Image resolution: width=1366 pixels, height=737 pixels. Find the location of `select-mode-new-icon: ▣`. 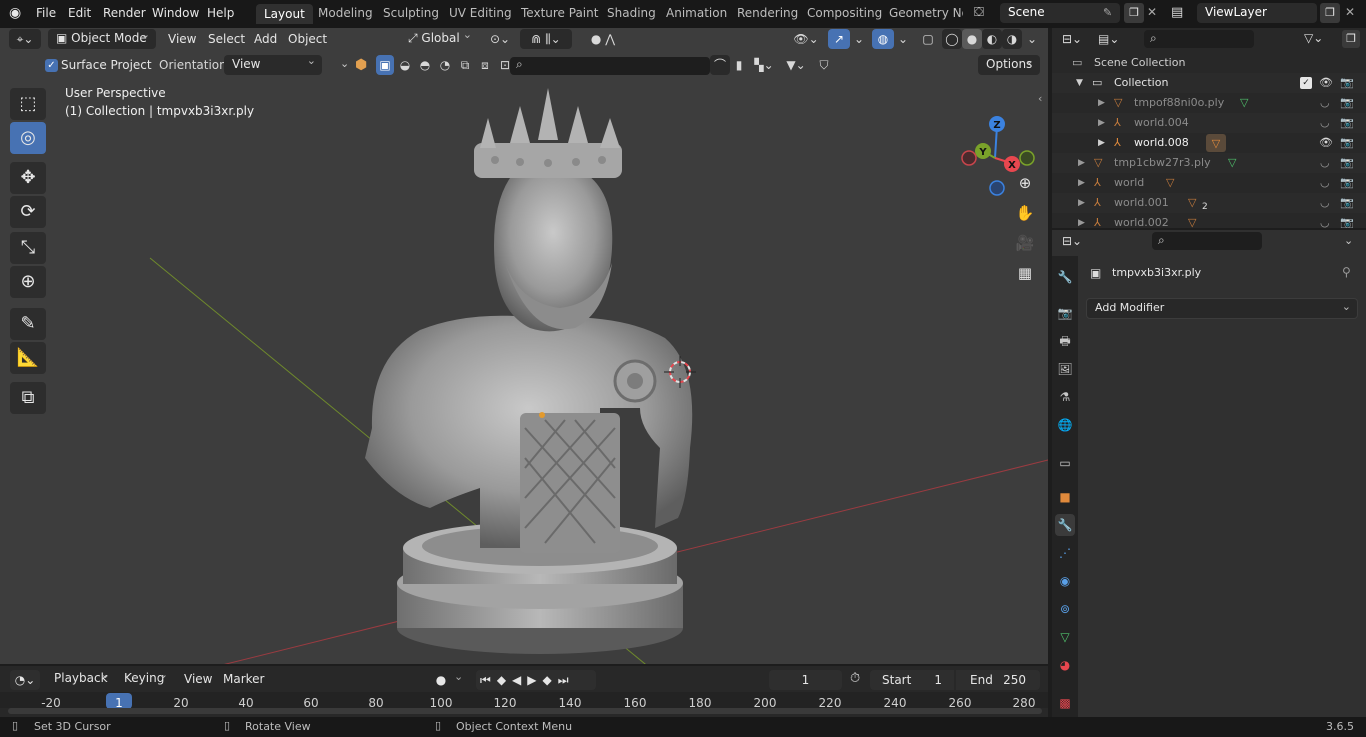

select-mode-new-icon: ▣ is located at coordinates (385, 65).